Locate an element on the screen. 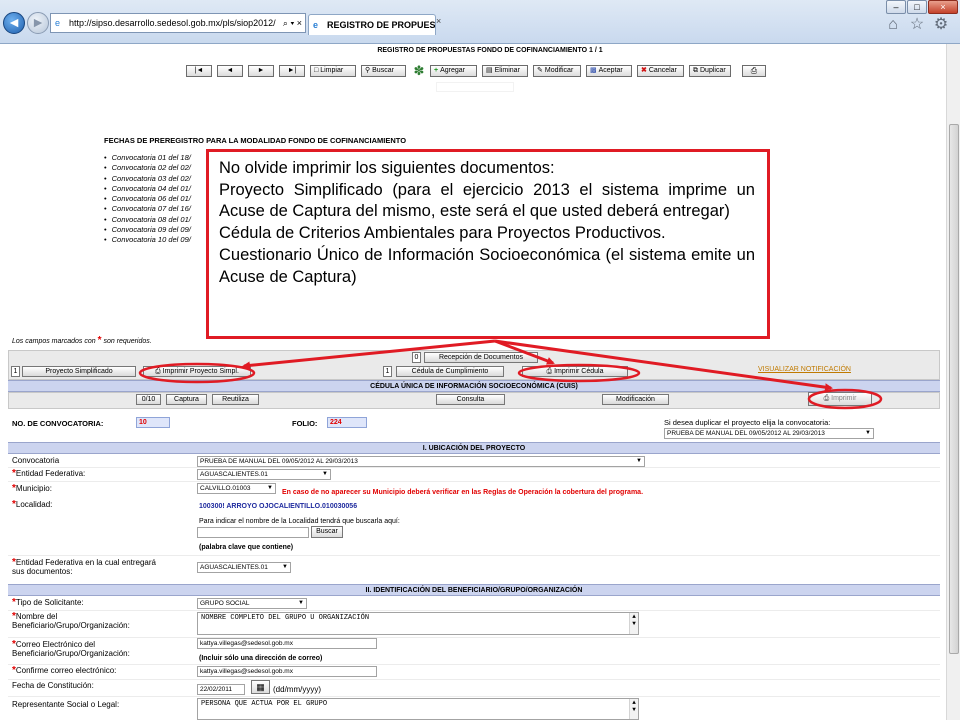 The width and height of the screenshot is (960, 720). imprimir-proyecto-button: ⎙ Imprimir Proyecto Simpl. is located at coordinates (197, 371).